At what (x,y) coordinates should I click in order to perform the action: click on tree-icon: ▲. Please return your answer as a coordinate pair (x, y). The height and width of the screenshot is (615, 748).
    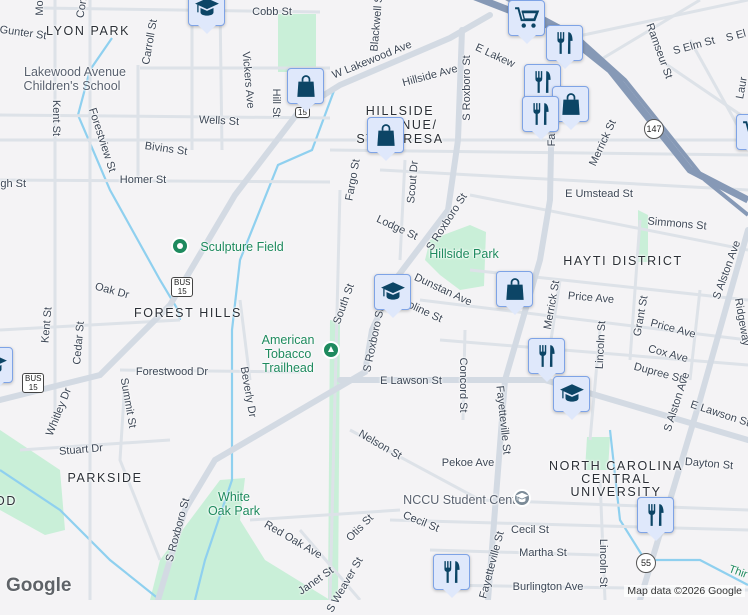
    Looking at the image, I should click on (331, 350).